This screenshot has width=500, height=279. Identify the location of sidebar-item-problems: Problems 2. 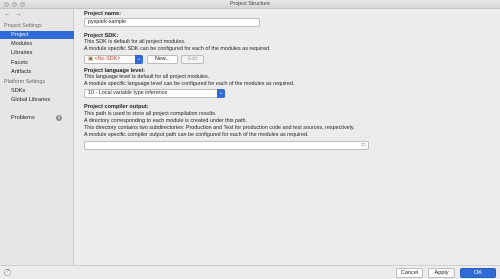
(37, 118).